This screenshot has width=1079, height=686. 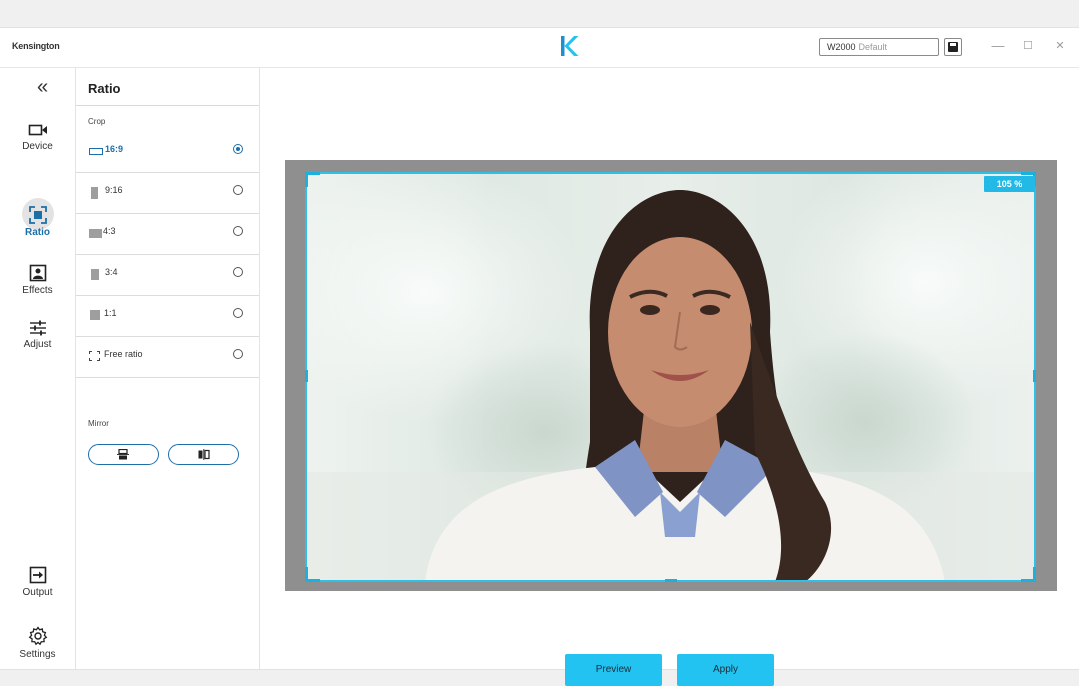 What do you see at coordinates (111, 272) in the screenshot?
I see `ratio-option-label: 3:4` at bounding box center [111, 272].